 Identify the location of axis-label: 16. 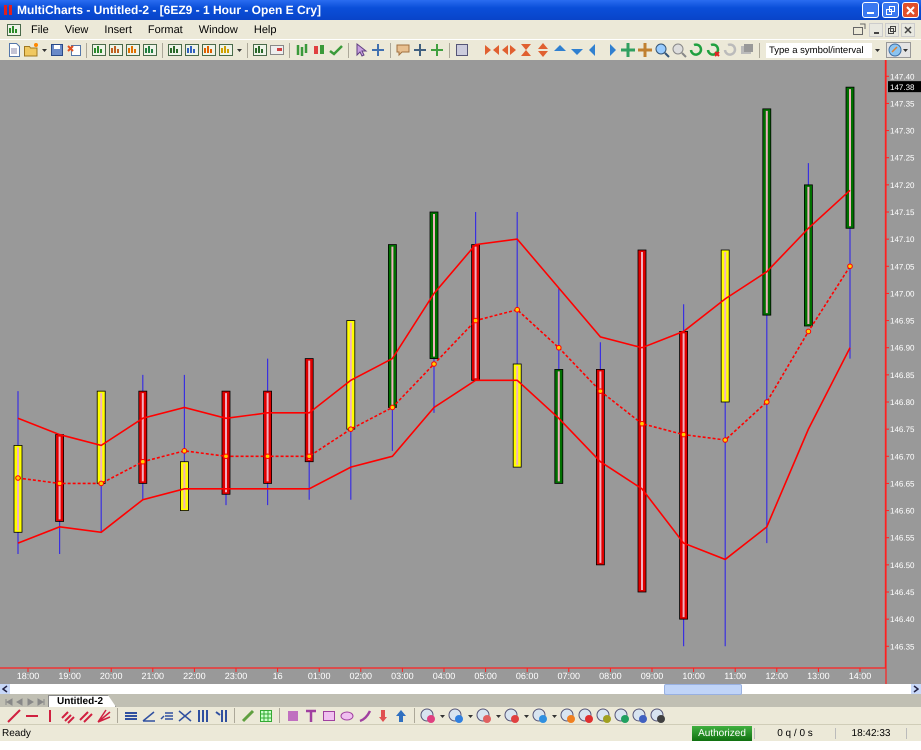
(277, 676).